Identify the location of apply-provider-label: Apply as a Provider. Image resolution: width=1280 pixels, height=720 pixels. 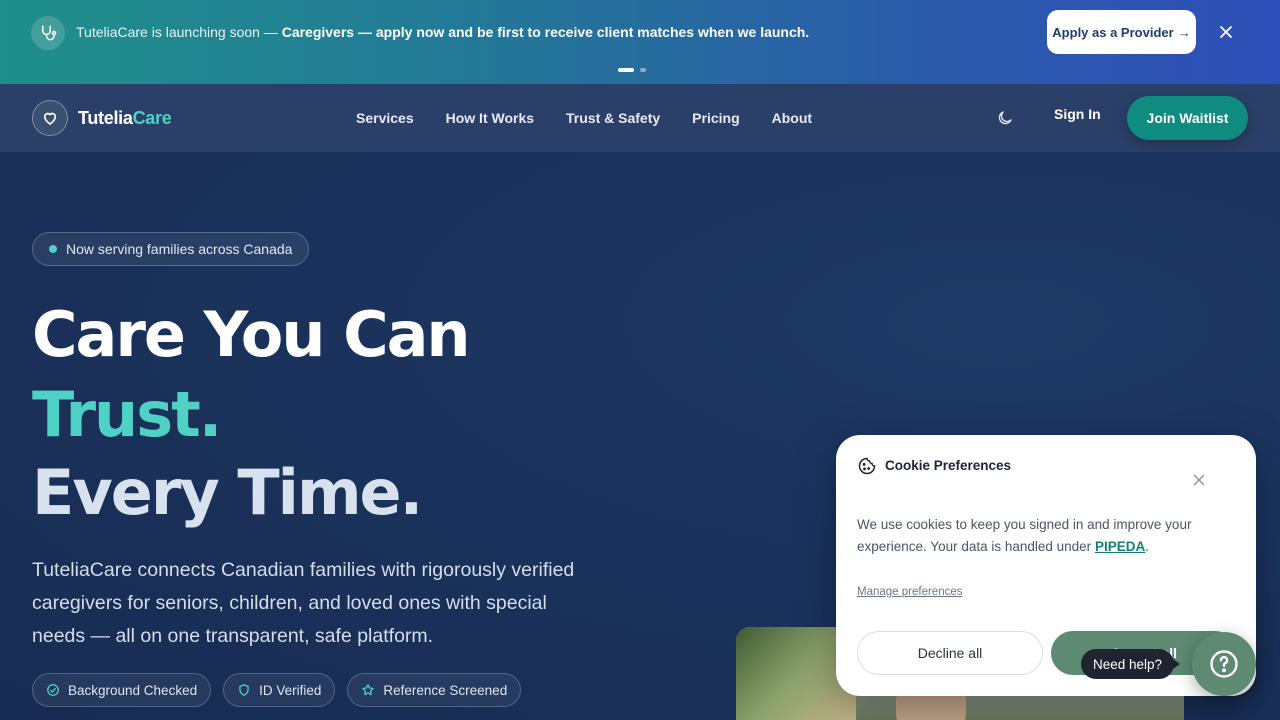
(1113, 32).